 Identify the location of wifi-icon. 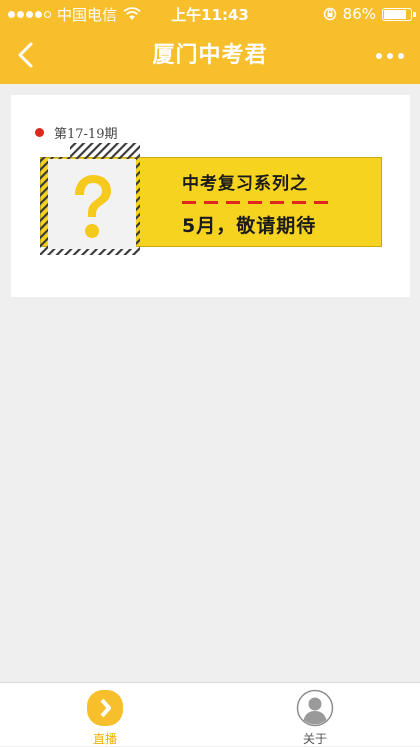
(132, 13).